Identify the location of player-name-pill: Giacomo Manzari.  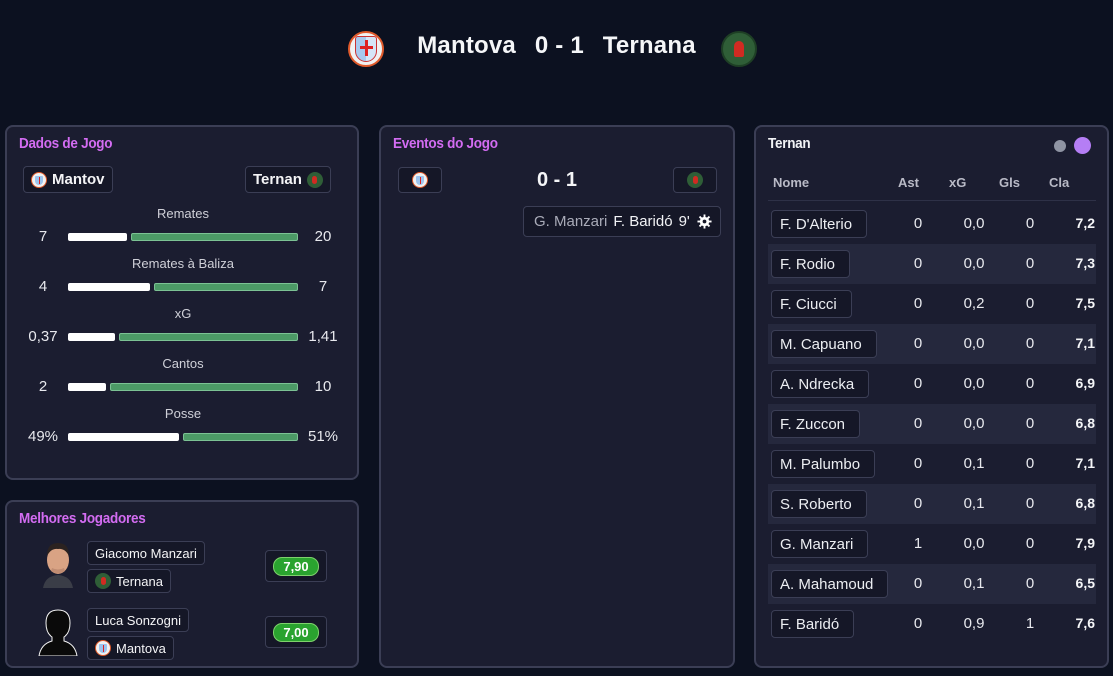
(146, 553).